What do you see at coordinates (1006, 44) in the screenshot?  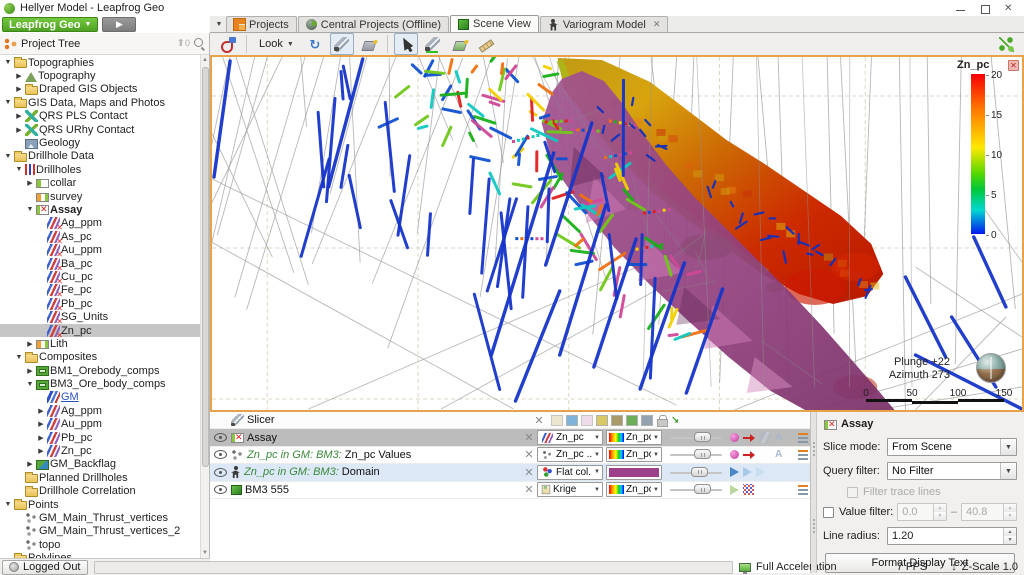 I see `scene-list-button` at bounding box center [1006, 44].